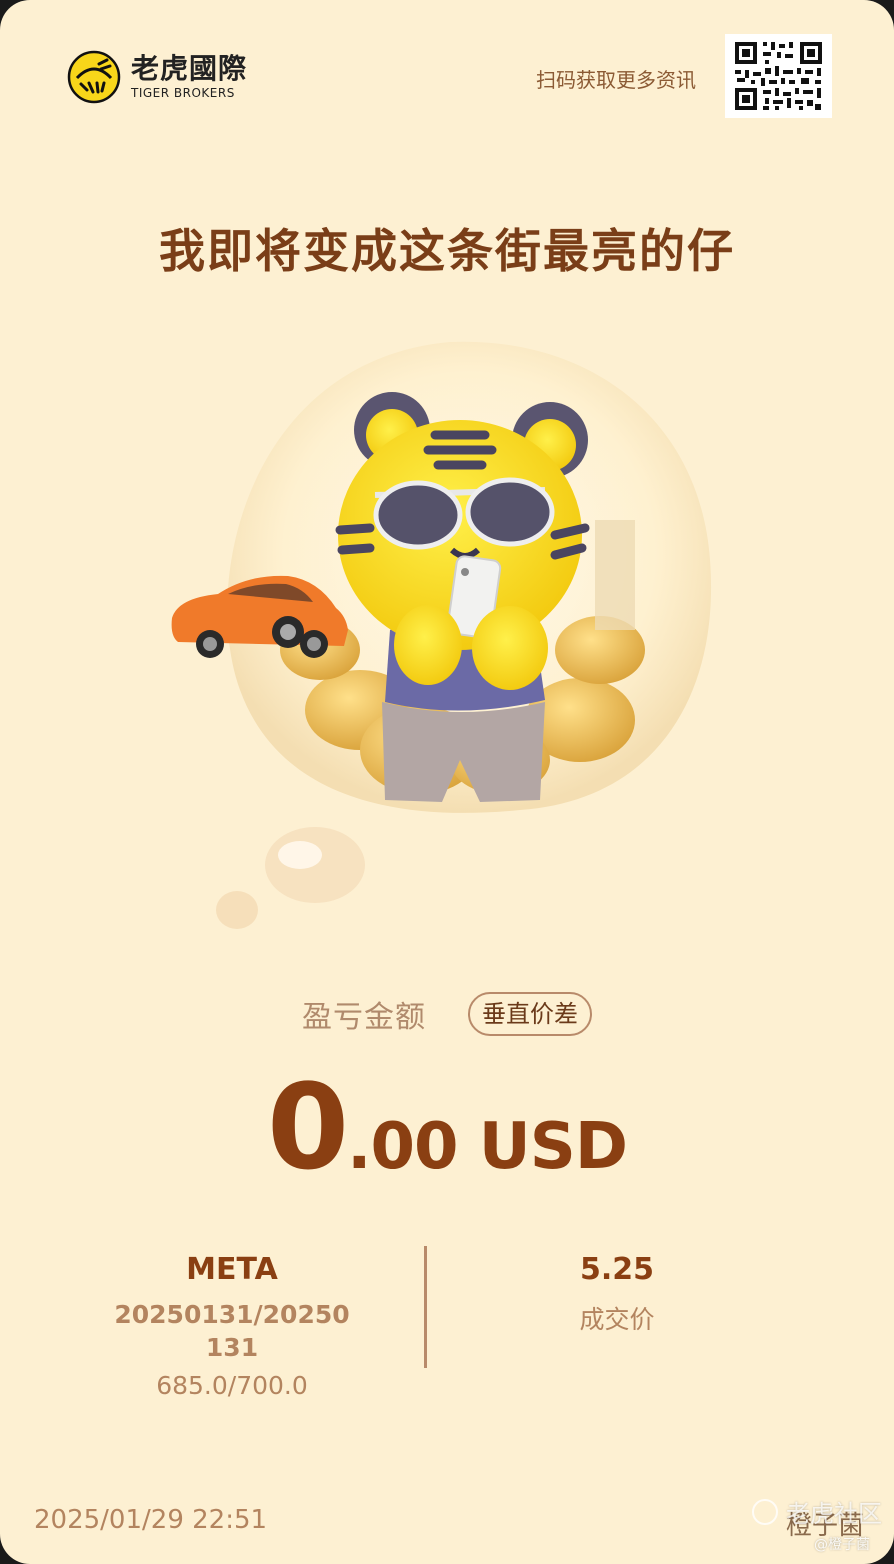 The height and width of the screenshot is (1564, 894). What do you see at coordinates (183, 93) in the screenshot?
I see `brand-name-en: TIGER BROKERS` at bounding box center [183, 93].